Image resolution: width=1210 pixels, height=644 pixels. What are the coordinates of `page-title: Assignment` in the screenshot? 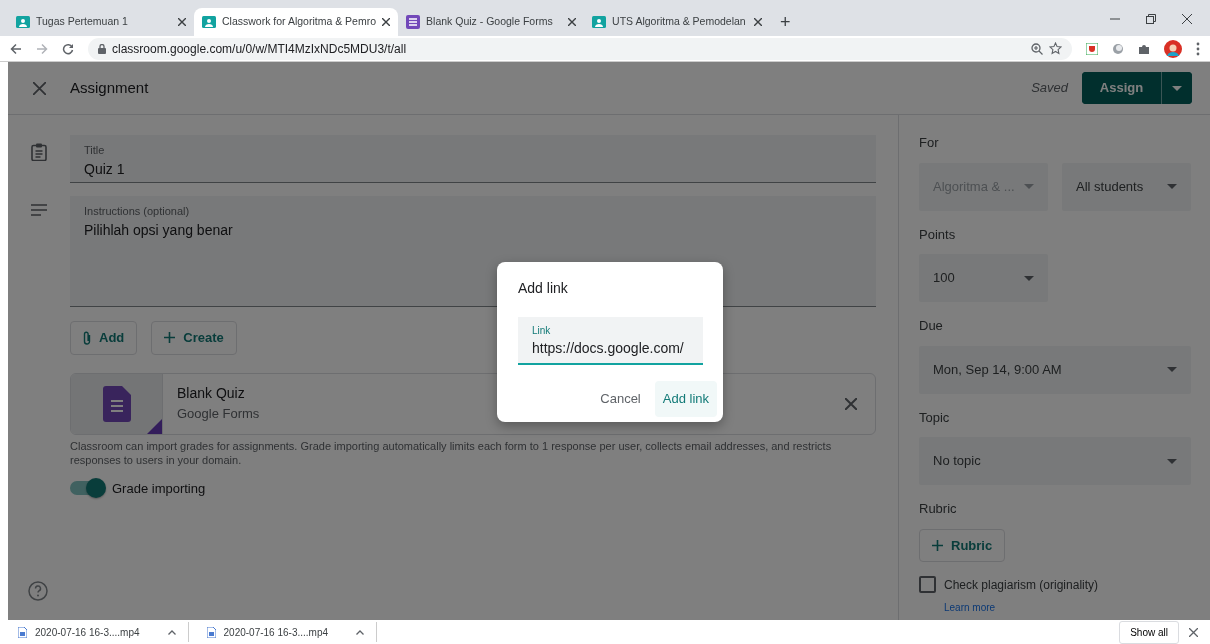 It's located at (110, 87).